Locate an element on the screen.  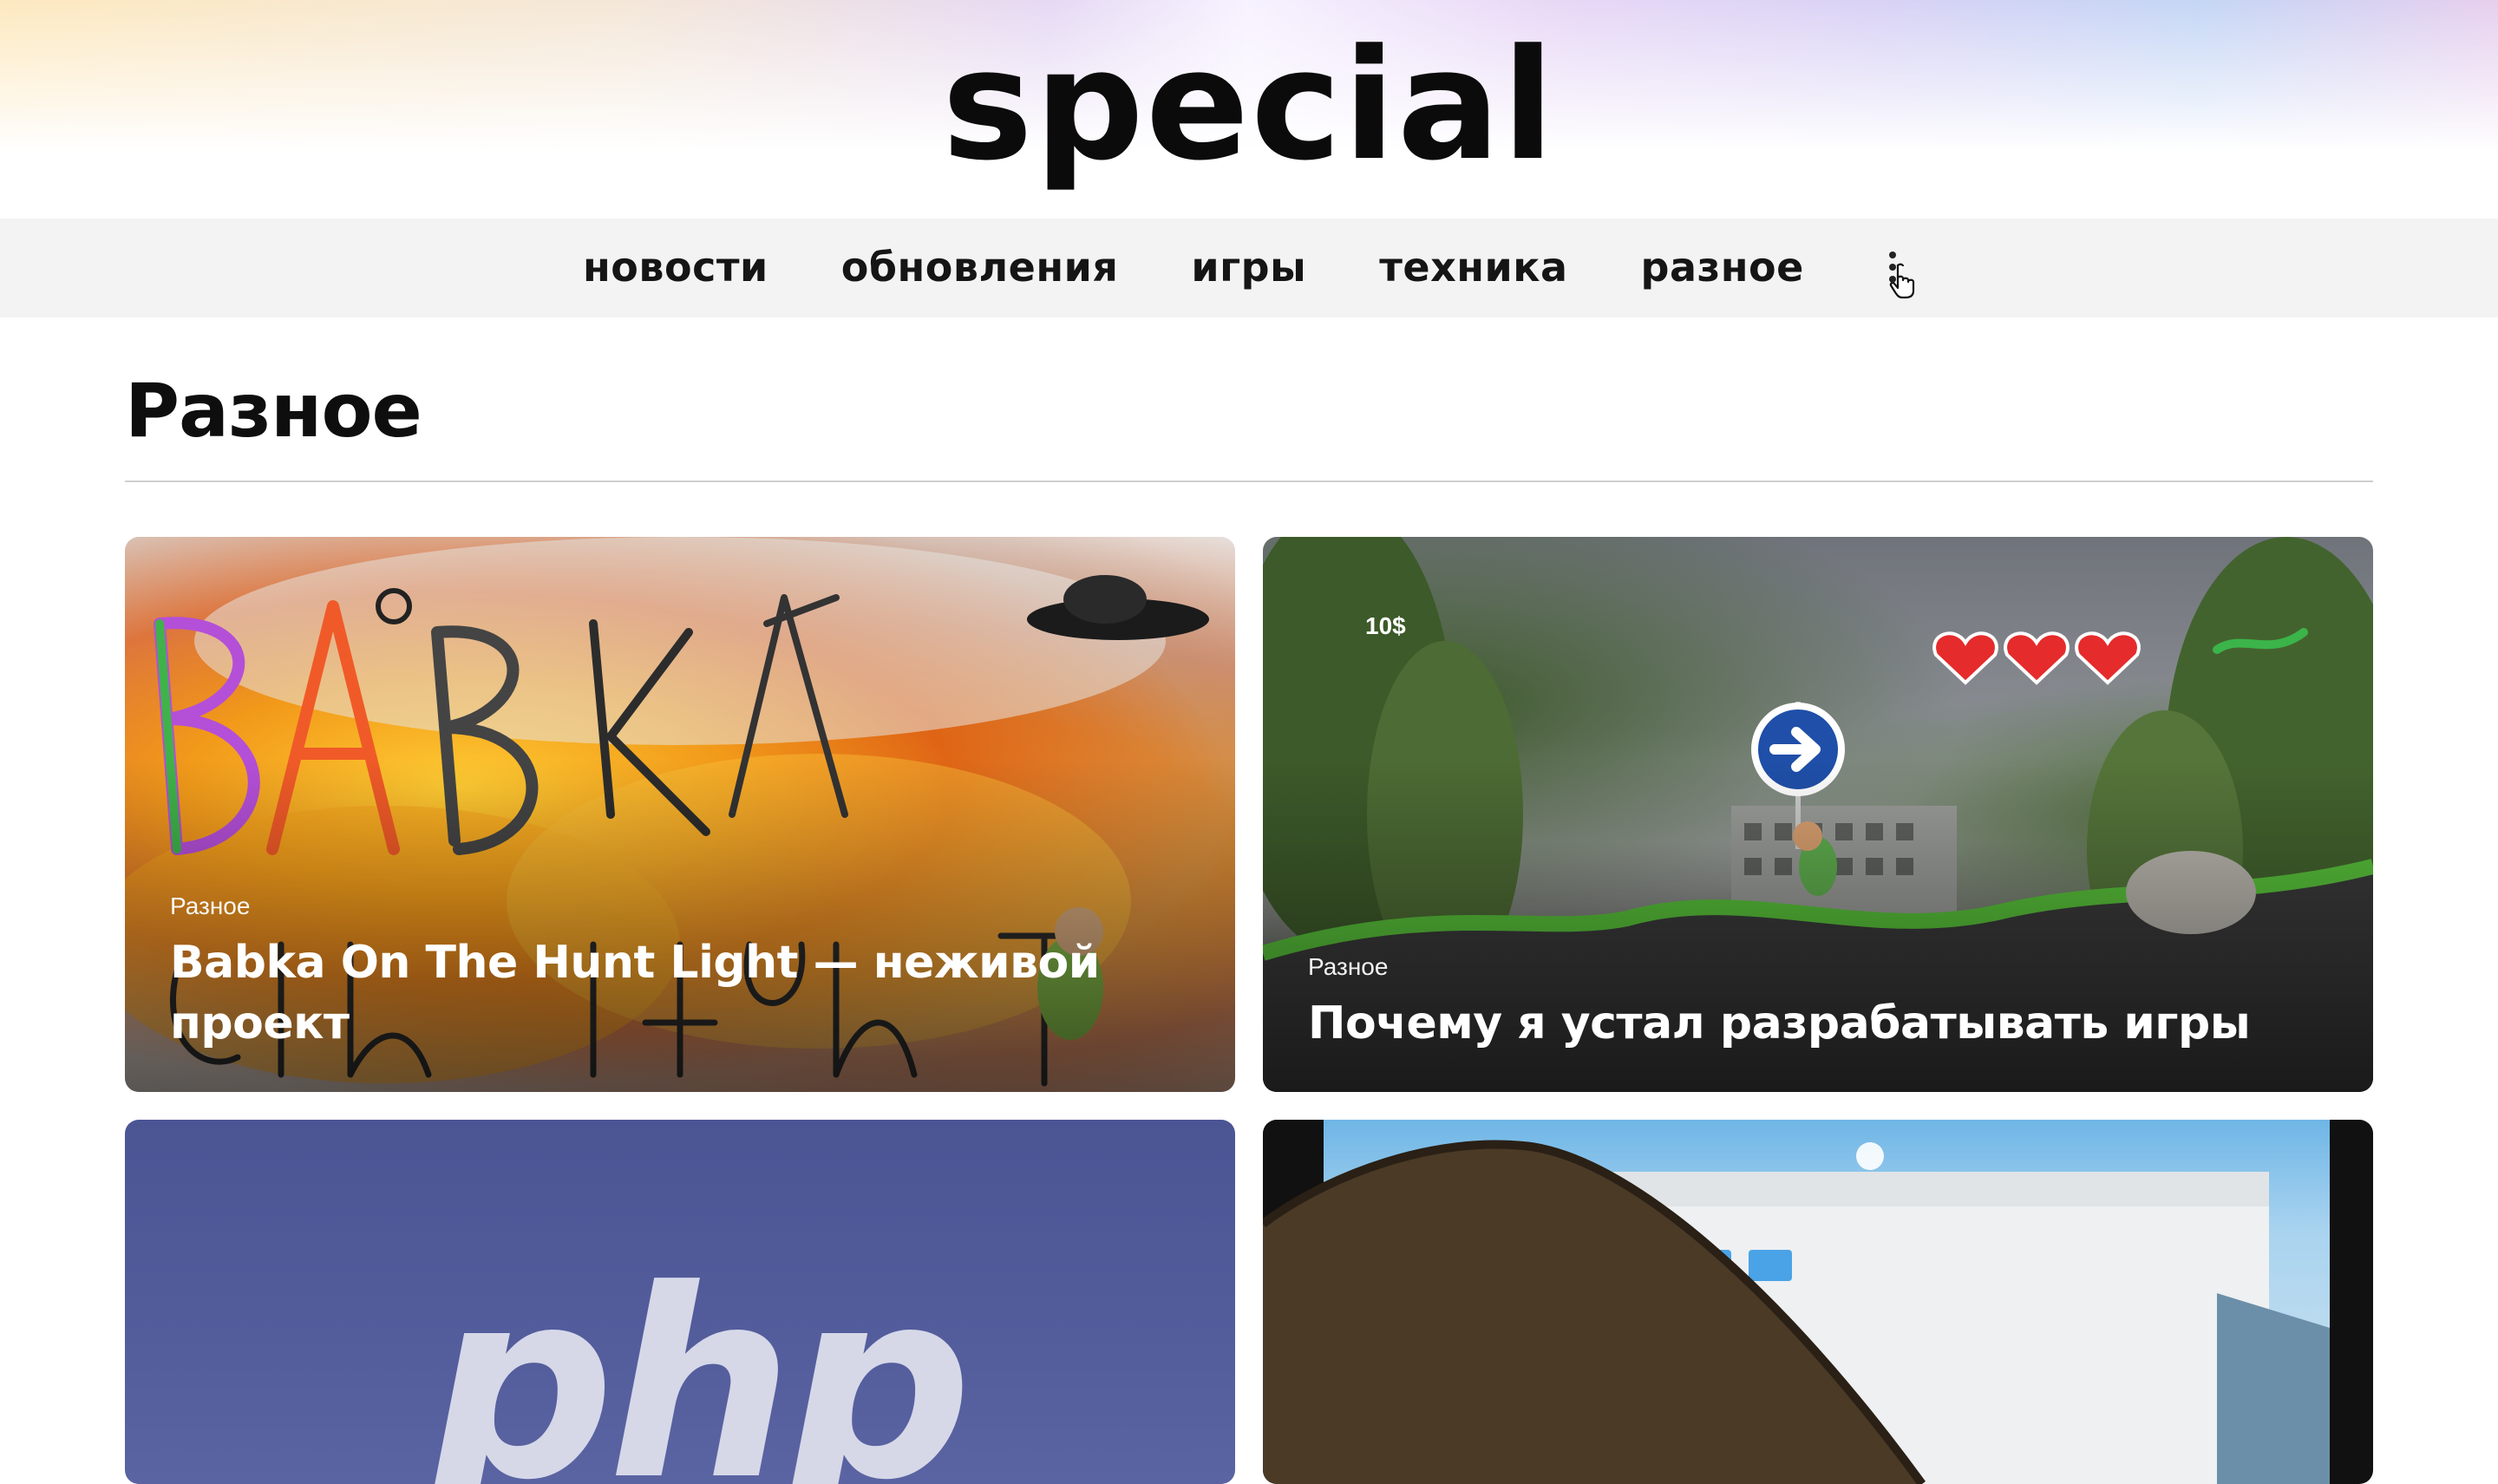
nav-item-news: новости is located at coordinates (675, 268).